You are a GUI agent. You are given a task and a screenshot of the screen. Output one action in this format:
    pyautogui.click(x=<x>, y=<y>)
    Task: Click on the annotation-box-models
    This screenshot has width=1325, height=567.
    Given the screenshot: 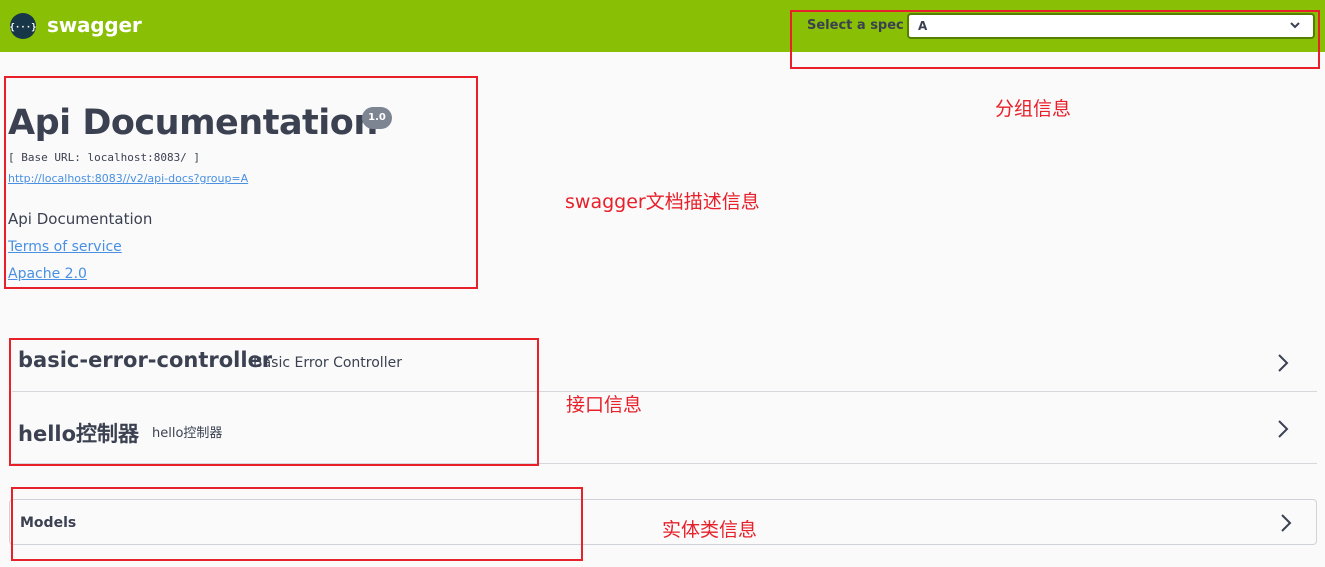 What is the action you would take?
    pyautogui.click(x=297, y=524)
    